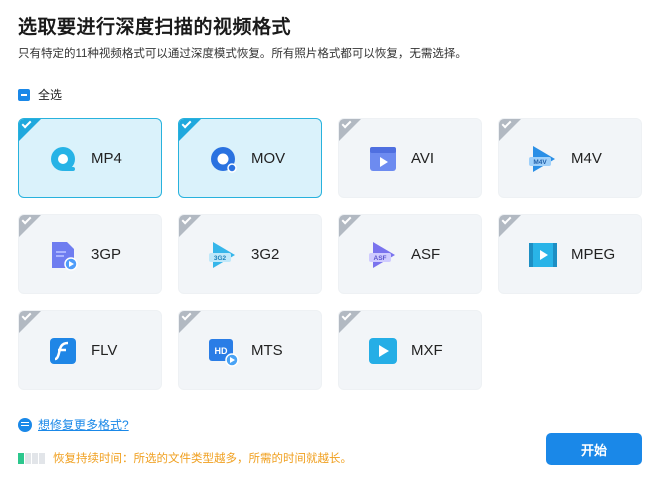 This screenshot has height=488, width=649. What do you see at coordinates (543, 255) in the screenshot?
I see `mpeg-icon` at bounding box center [543, 255].